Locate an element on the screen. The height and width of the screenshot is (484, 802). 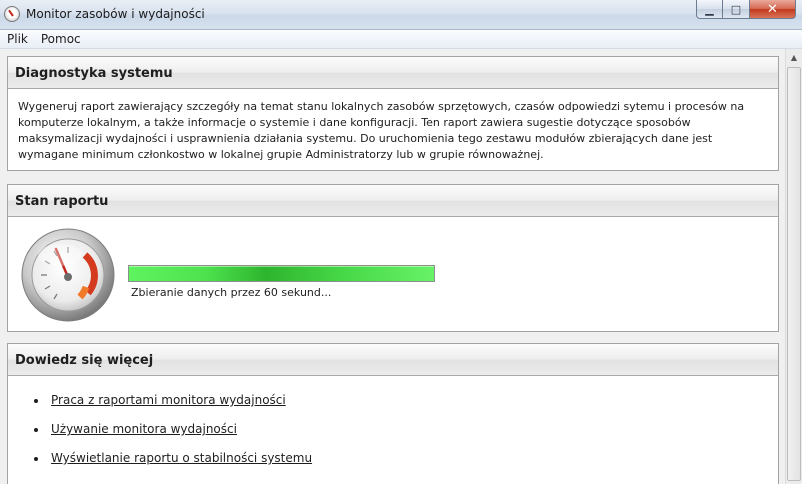
minimize-button: ▁ is located at coordinates (709, 9).